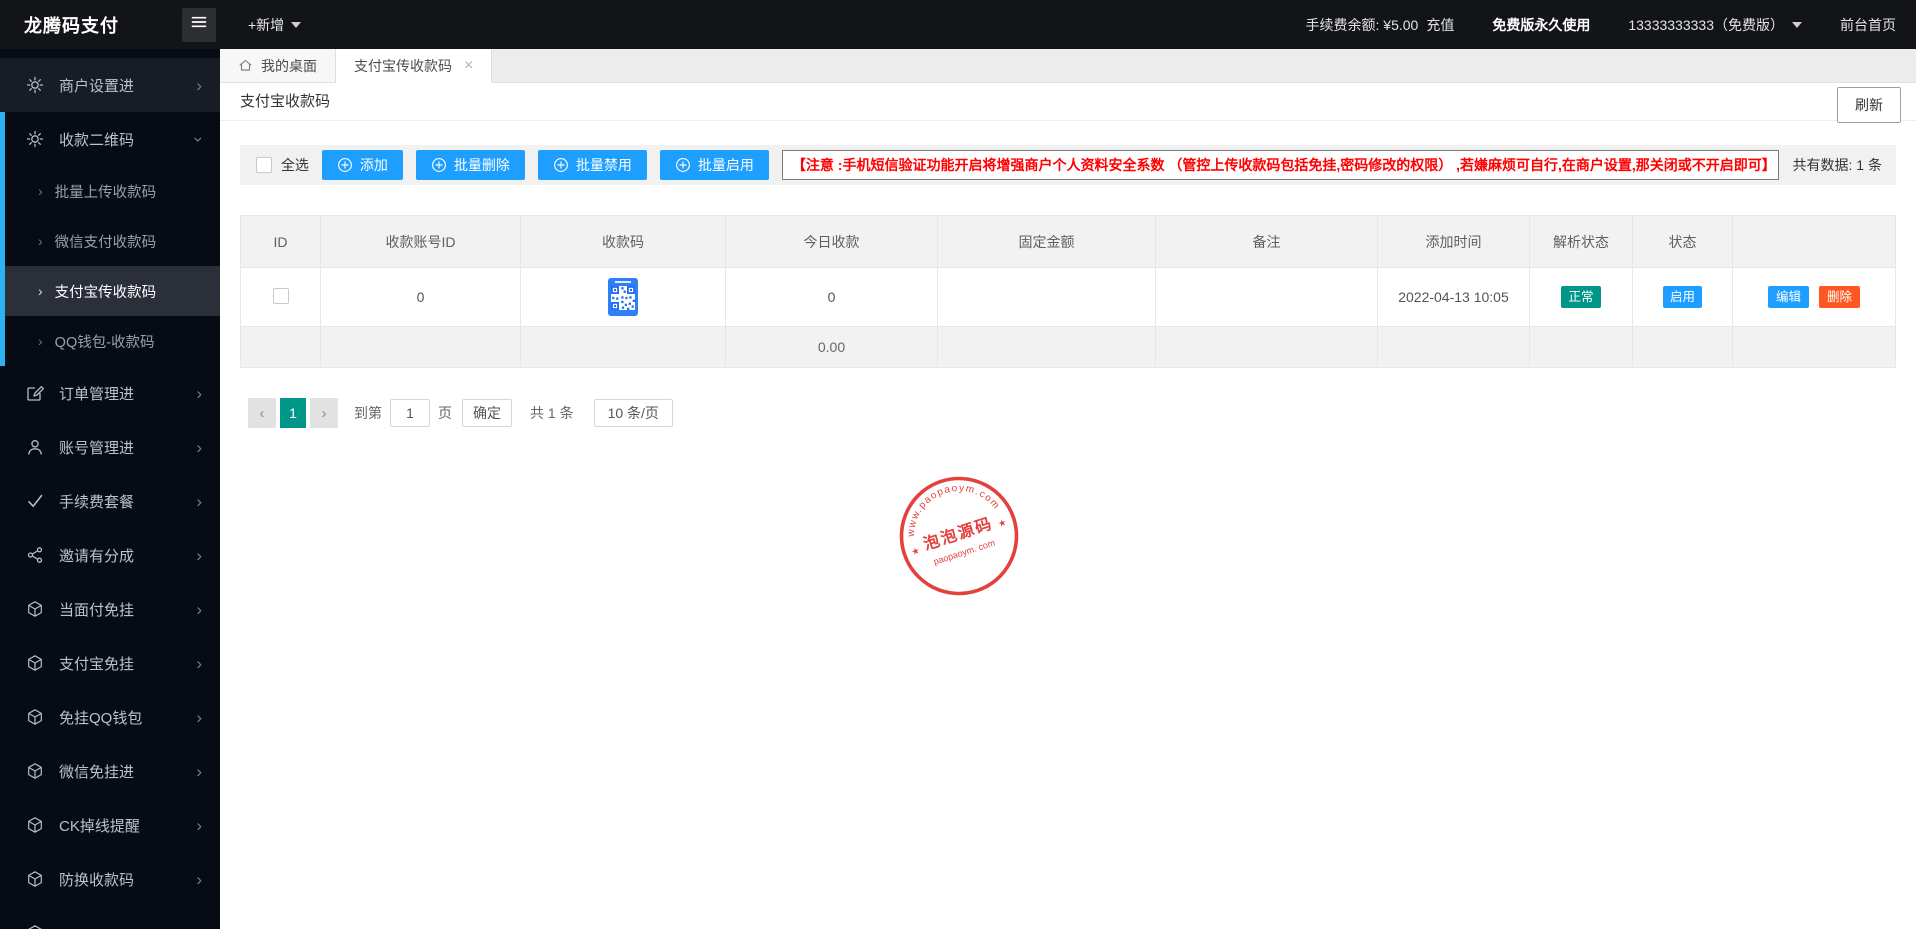  I want to click on sidebar-subitem: › 批量上传收款码, so click(110, 191).